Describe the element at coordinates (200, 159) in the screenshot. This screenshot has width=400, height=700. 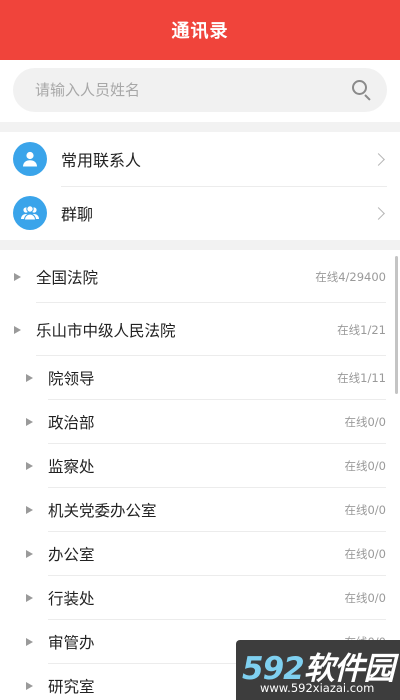
I see `frequent-contacts-item: 常用联系人` at that location.